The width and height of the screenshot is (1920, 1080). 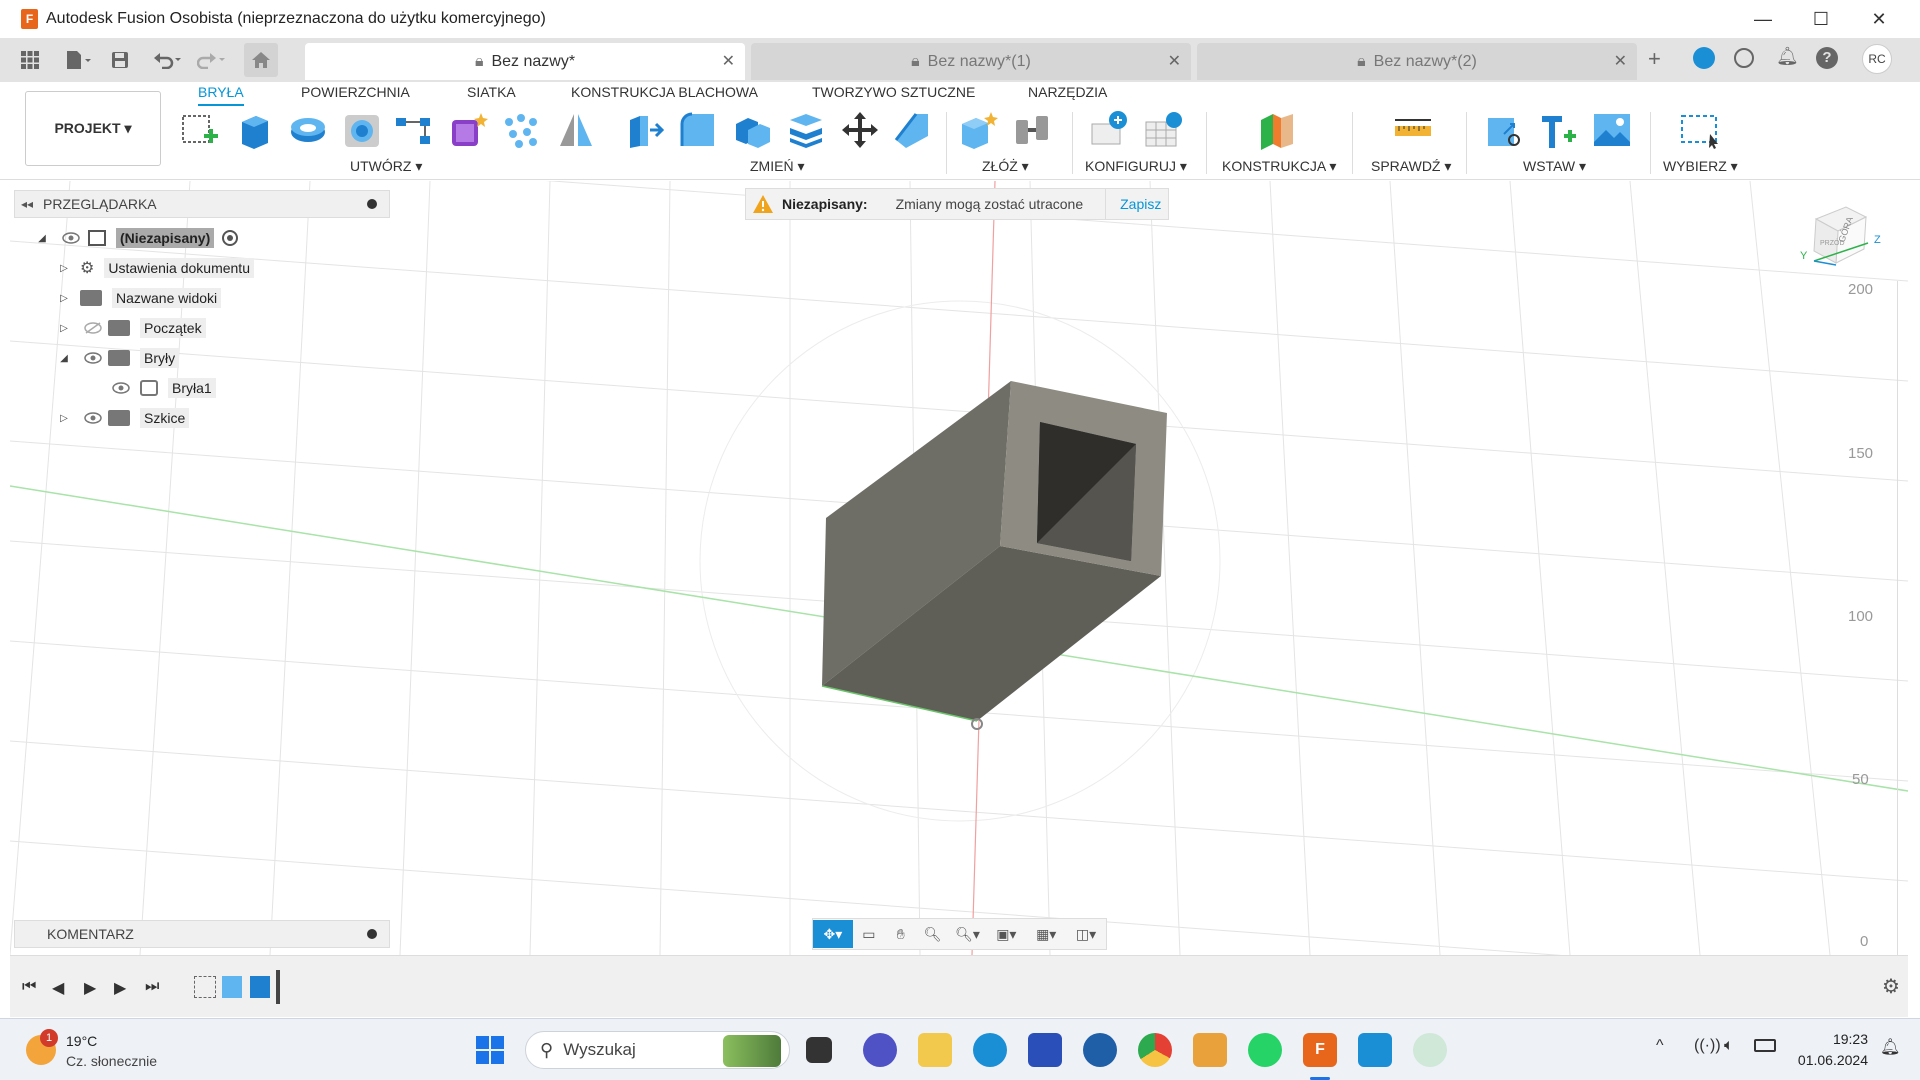 What do you see at coordinates (1843, 246) in the screenshot?
I see `view-cube: GÓRA PRZÓD Y Z` at bounding box center [1843, 246].